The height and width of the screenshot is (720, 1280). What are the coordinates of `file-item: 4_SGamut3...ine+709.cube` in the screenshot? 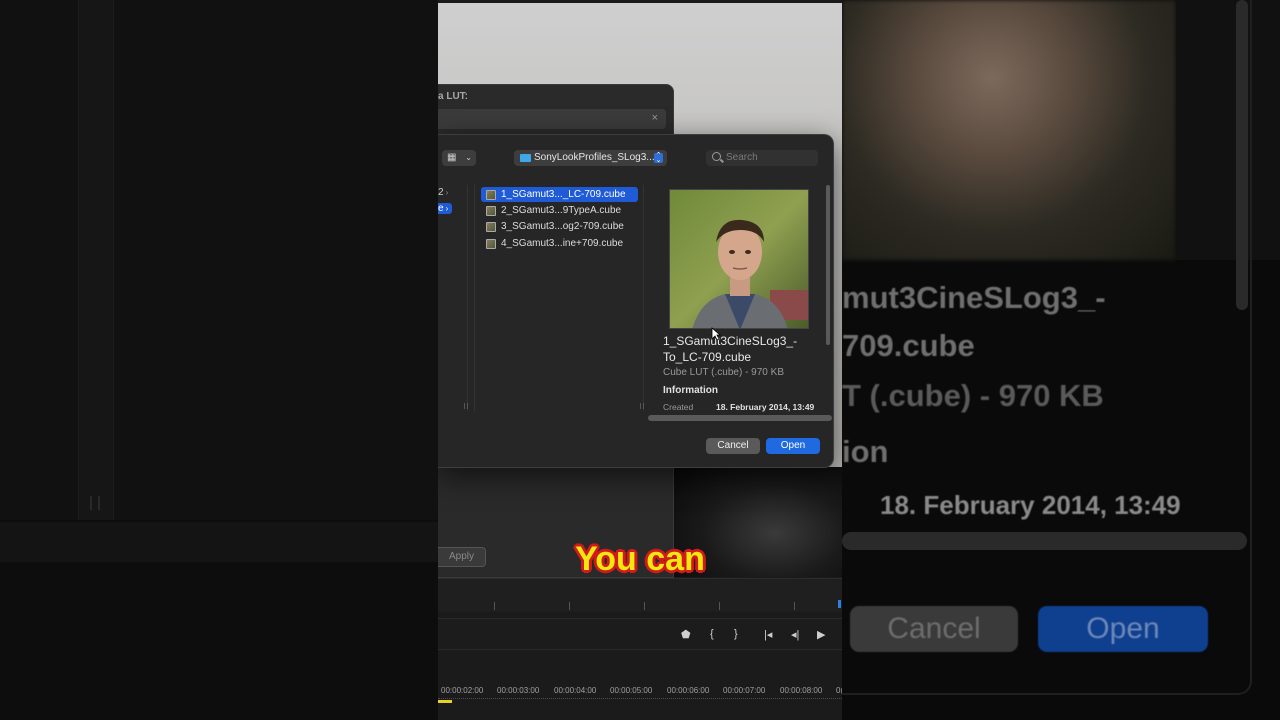 It's located at (559, 243).